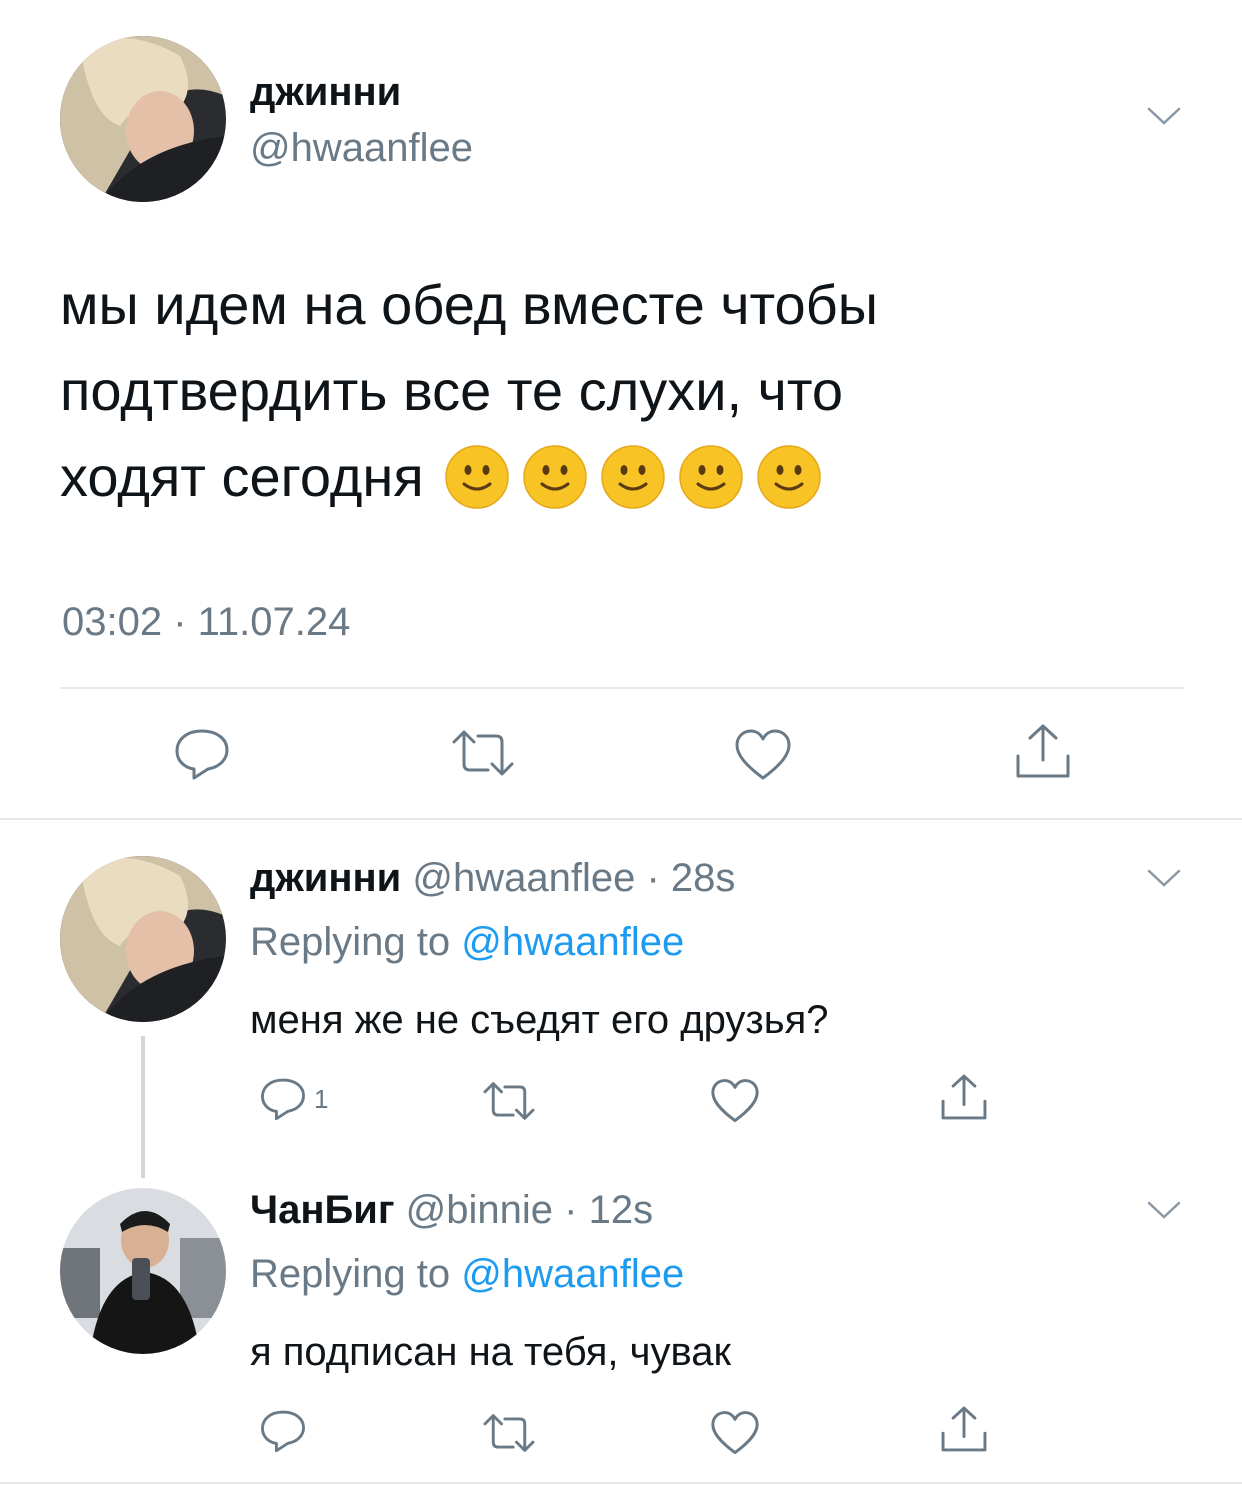 This screenshot has height=1486, width=1242. What do you see at coordinates (621, 819) in the screenshot?
I see `thread-divider` at bounding box center [621, 819].